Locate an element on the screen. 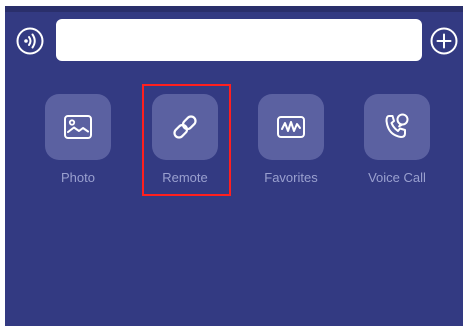  voice-call-tile is located at coordinates (397, 127).